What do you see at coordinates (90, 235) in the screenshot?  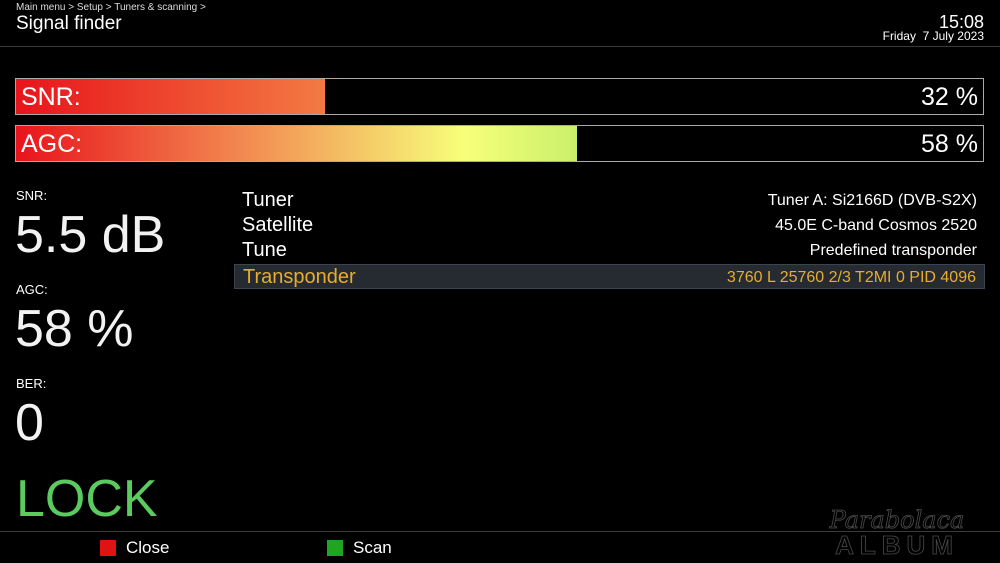 I see `snr-stat-value: 5.5 dB` at bounding box center [90, 235].